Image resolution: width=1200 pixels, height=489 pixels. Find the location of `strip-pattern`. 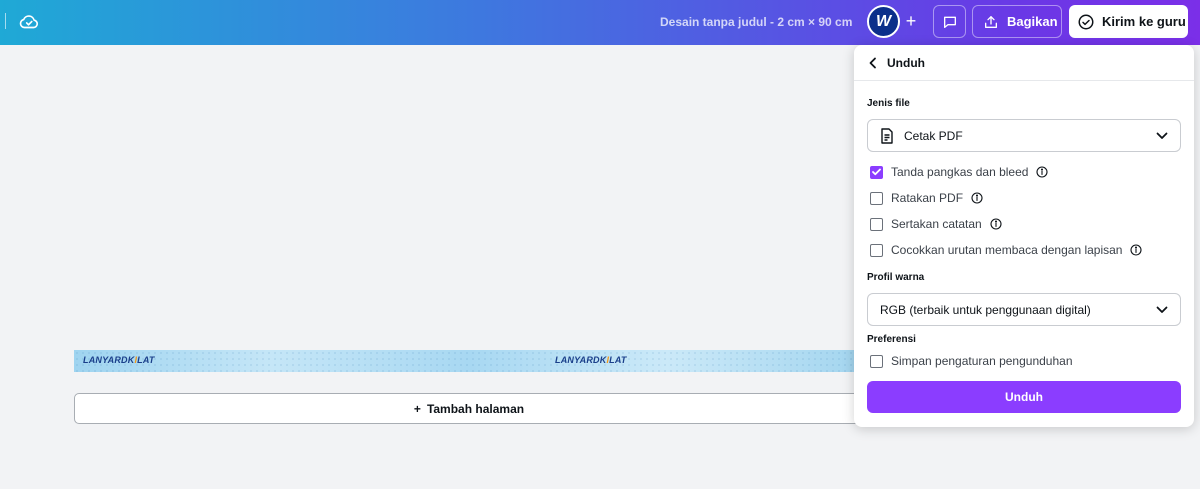

strip-pattern is located at coordinates (469, 361).